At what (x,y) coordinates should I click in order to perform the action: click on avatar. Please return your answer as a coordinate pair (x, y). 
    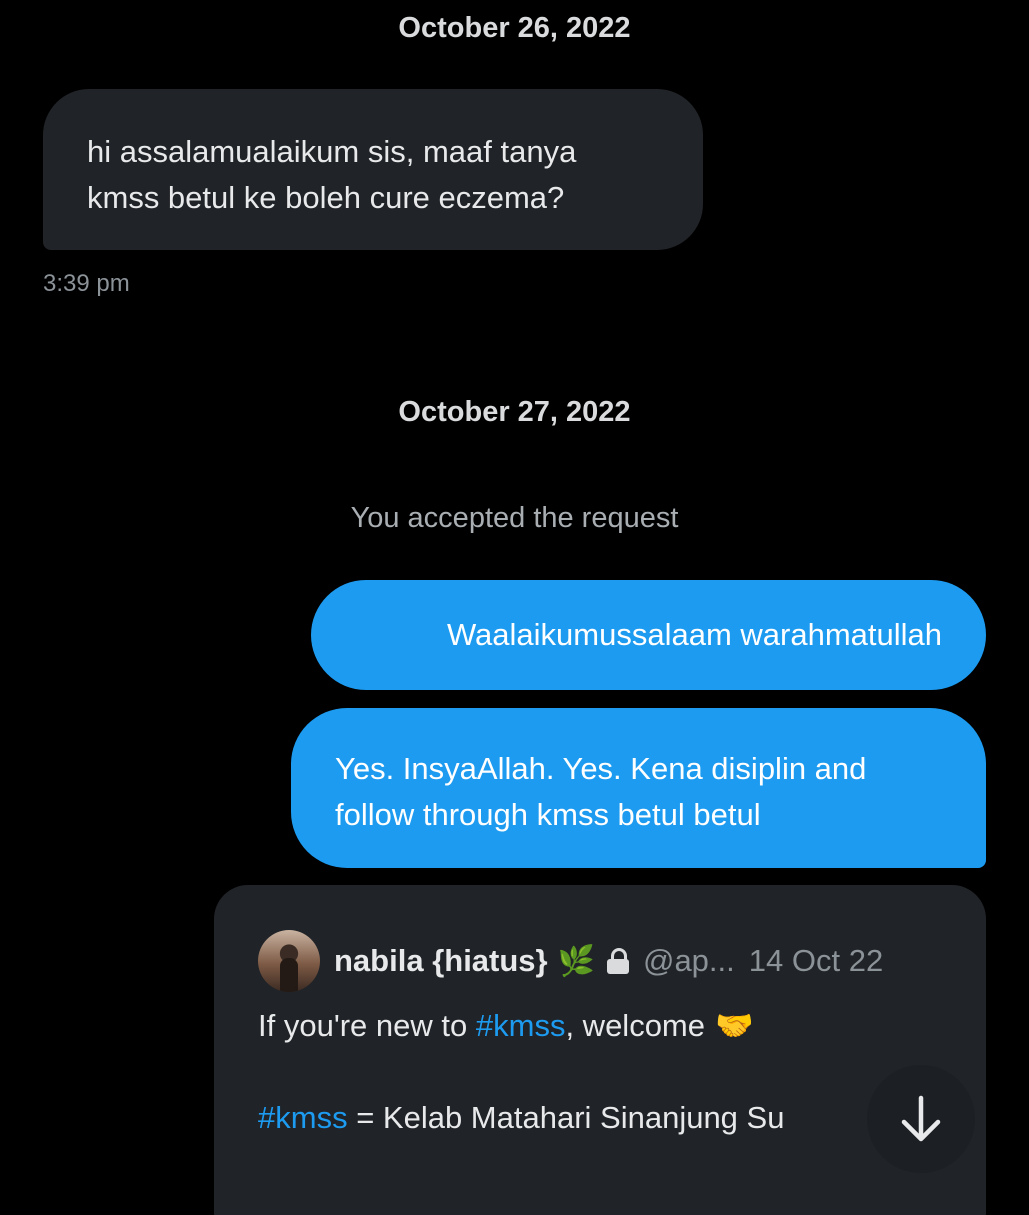
    Looking at the image, I should click on (289, 961).